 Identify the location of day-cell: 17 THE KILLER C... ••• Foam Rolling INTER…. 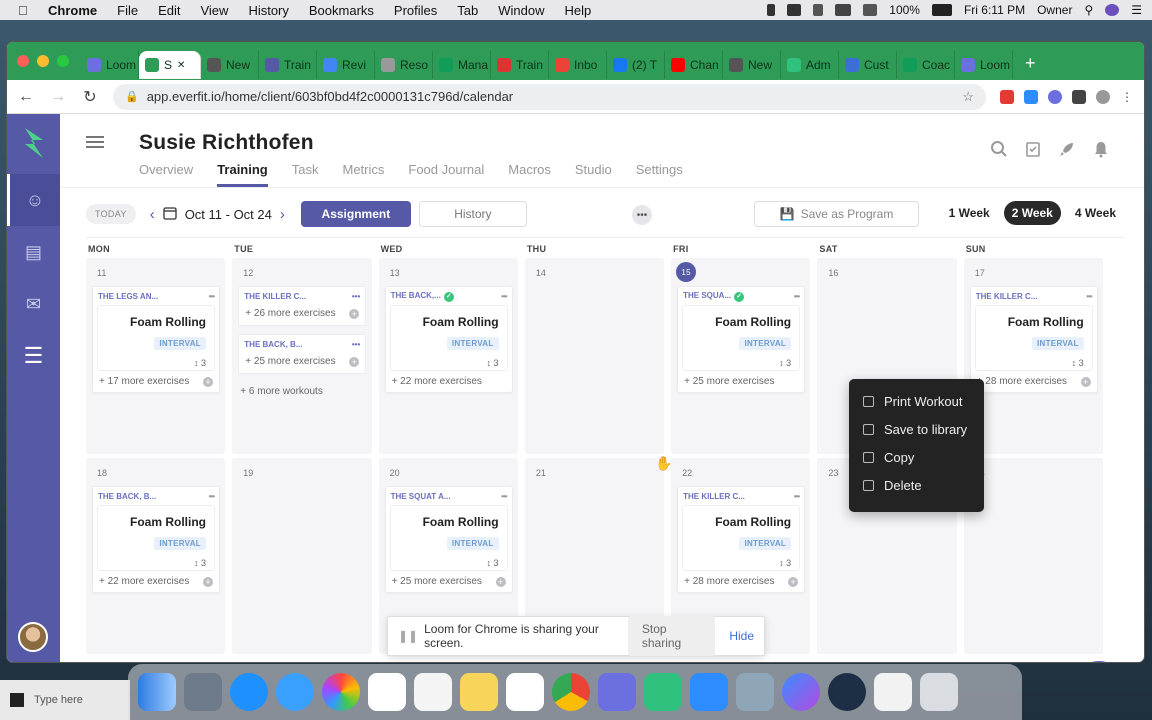
(1033, 356).